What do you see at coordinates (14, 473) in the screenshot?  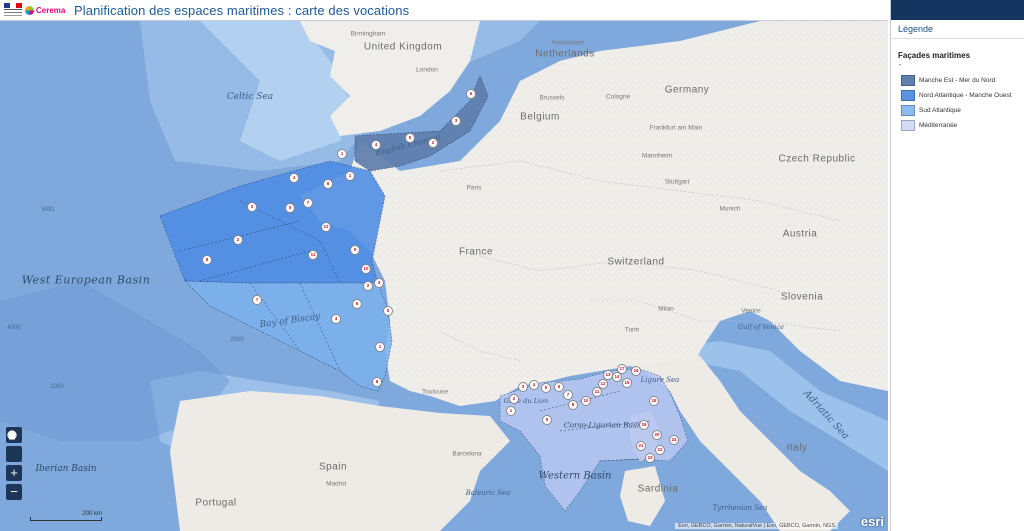 I see `zoom-in-button: +` at bounding box center [14, 473].